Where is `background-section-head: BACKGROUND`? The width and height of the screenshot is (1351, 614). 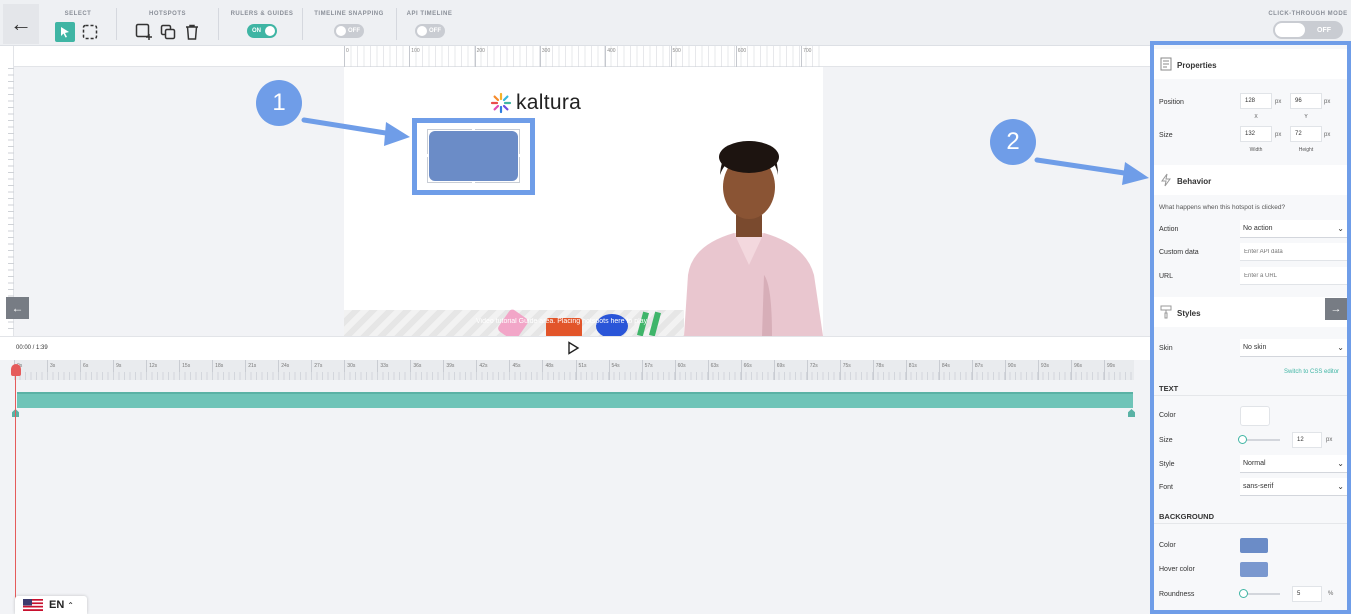
background-section-head: BACKGROUND is located at coordinates (1186, 516).